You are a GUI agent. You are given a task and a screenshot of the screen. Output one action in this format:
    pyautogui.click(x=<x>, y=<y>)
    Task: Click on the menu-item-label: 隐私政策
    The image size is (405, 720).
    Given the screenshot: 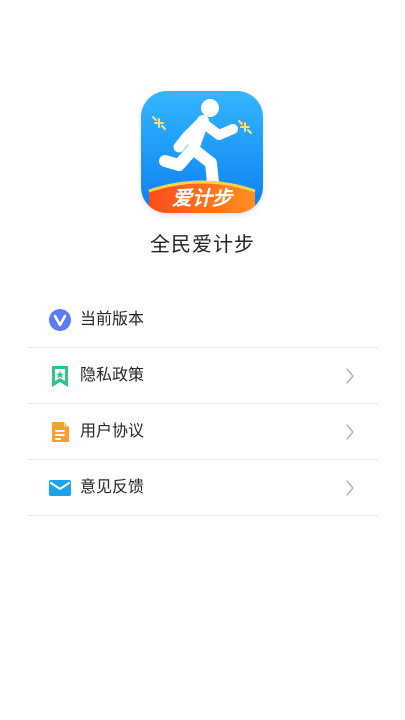 What is the action you would take?
    pyautogui.click(x=112, y=374)
    